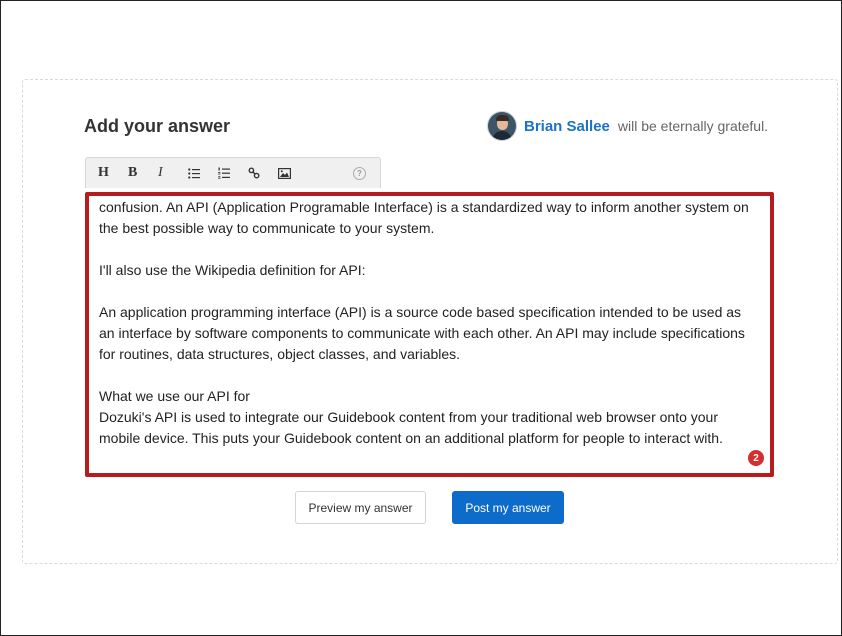 This screenshot has width=842, height=636. I want to click on user-name-link: Brian Sallee, so click(567, 126).